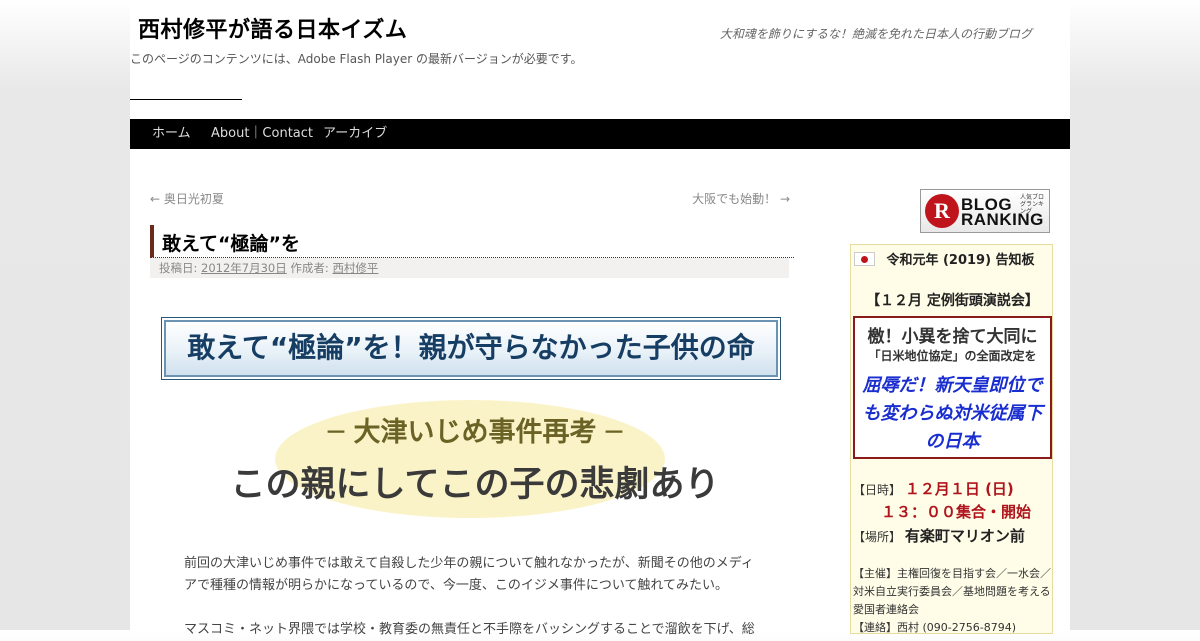 The height and width of the screenshot is (641, 1200). Describe the element at coordinates (960, 260) in the screenshot. I see `notice-title: 令和元年 (2019) 告知板` at that location.